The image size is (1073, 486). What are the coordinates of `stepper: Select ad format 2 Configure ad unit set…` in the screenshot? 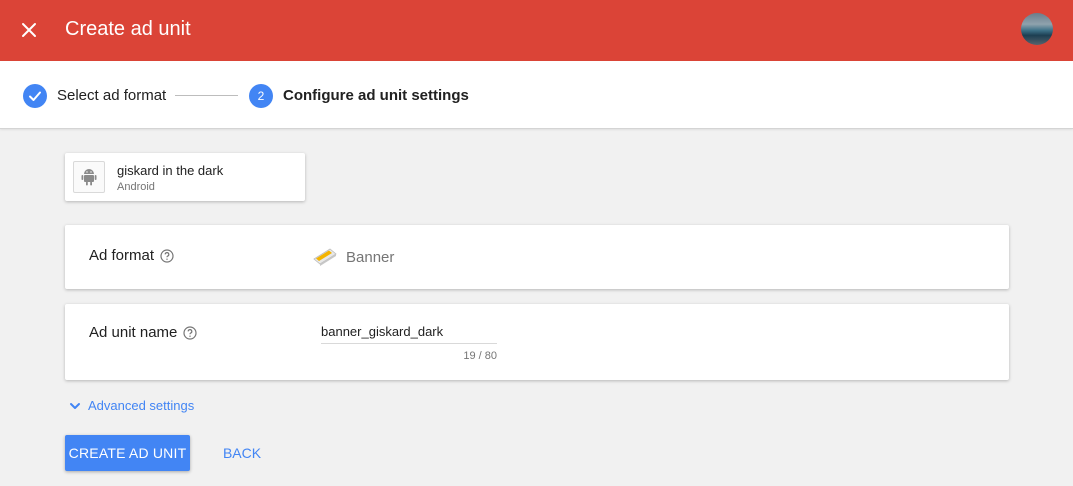 It's located at (536, 95).